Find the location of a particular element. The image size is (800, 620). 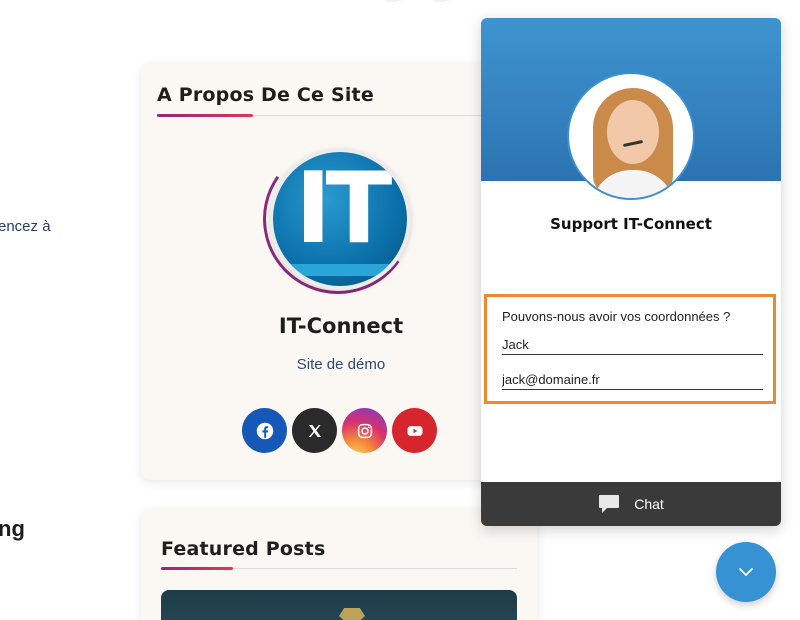

chat-bubble-icon is located at coordinates (609, 504).